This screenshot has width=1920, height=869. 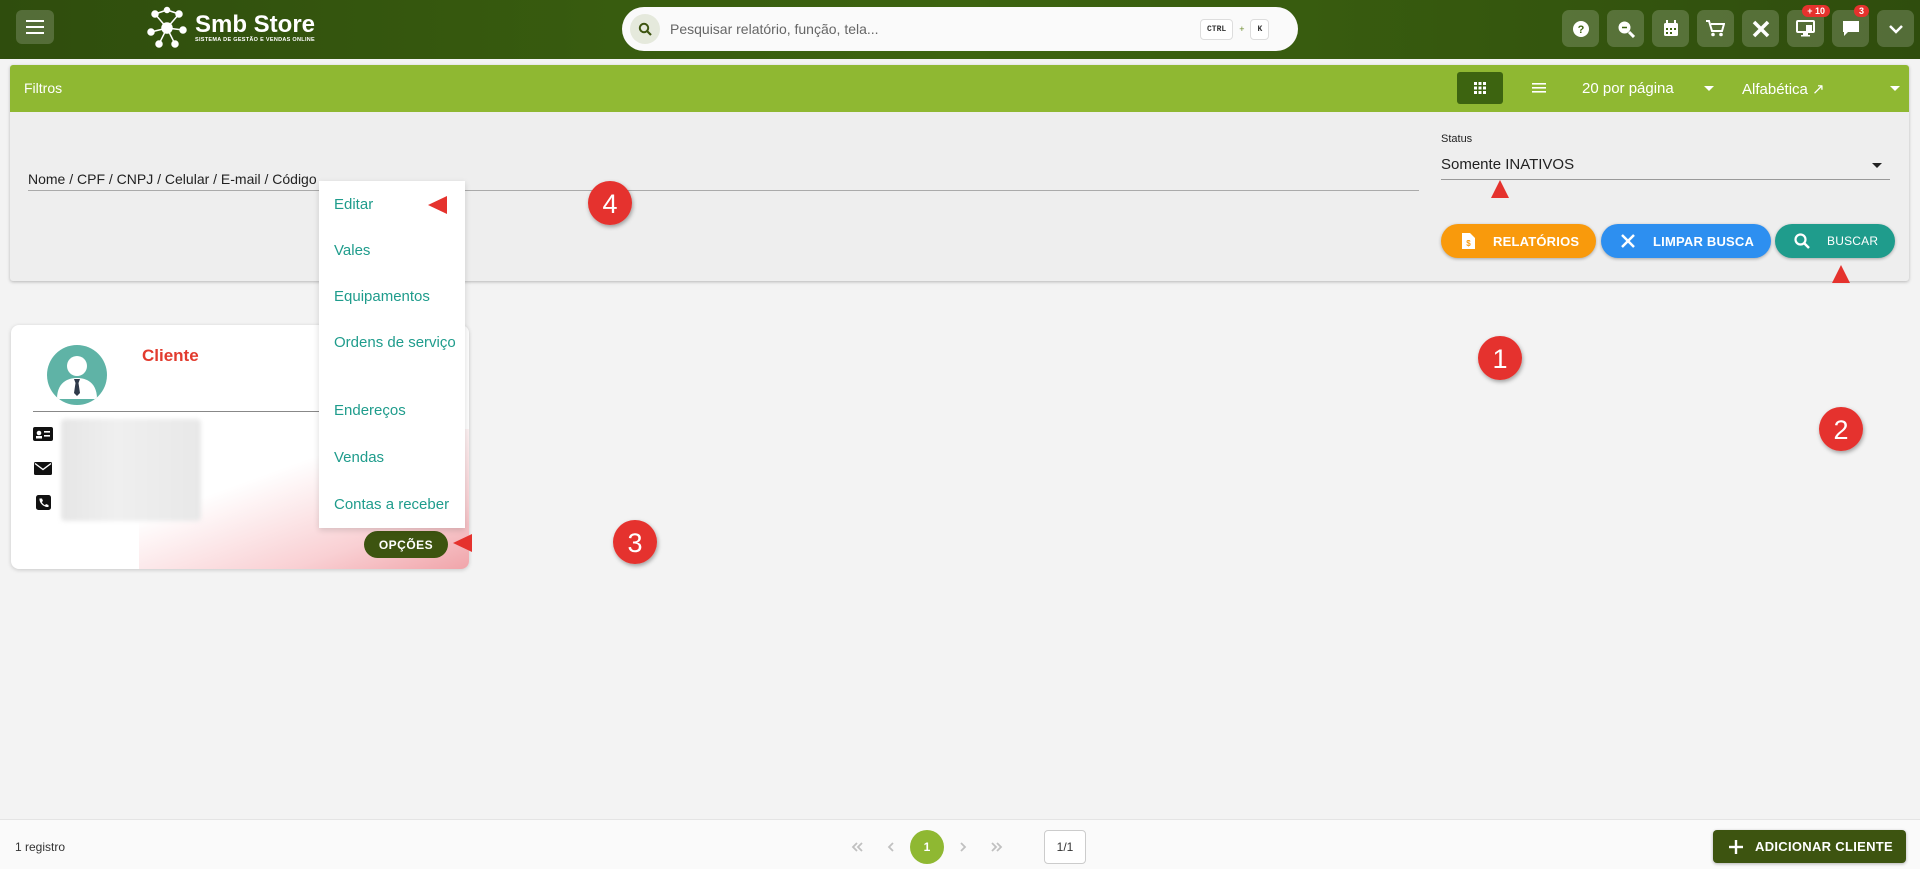 I want to click on annotation-label-3: 3, so click(x=634, y=543).